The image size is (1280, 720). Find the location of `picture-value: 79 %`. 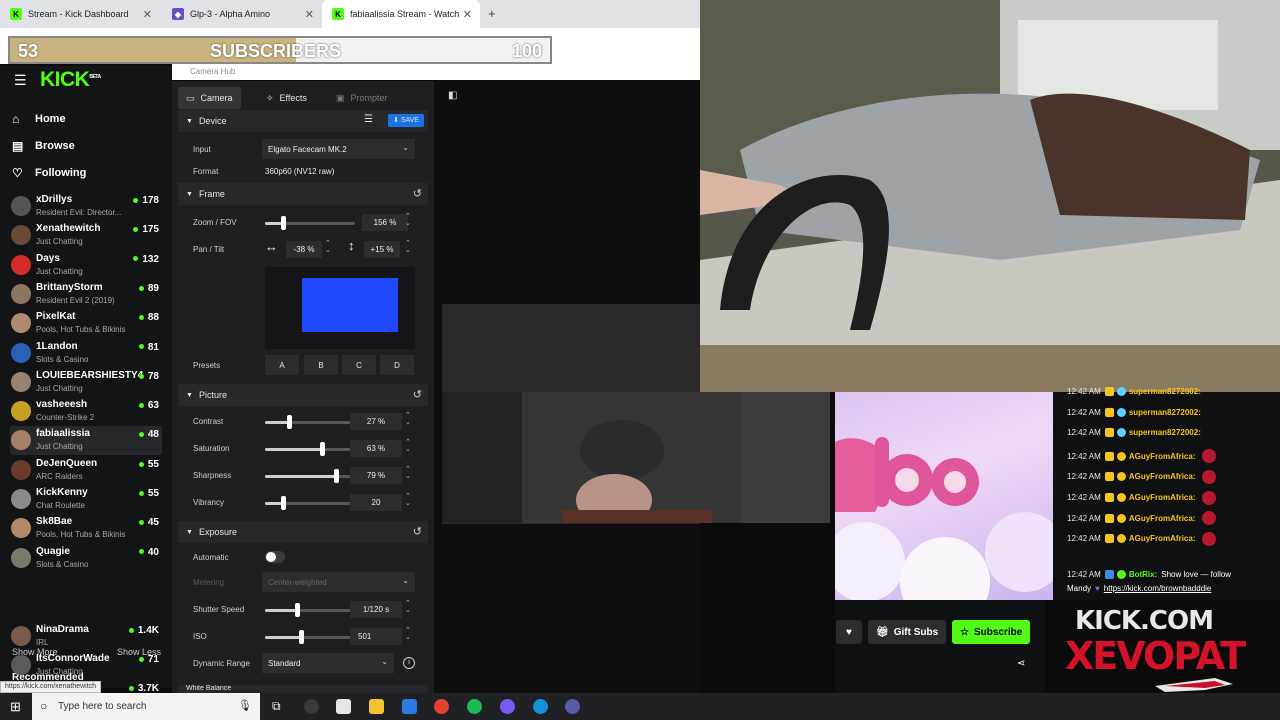

picture-value: 79 % is located at coordinates (376, 475).